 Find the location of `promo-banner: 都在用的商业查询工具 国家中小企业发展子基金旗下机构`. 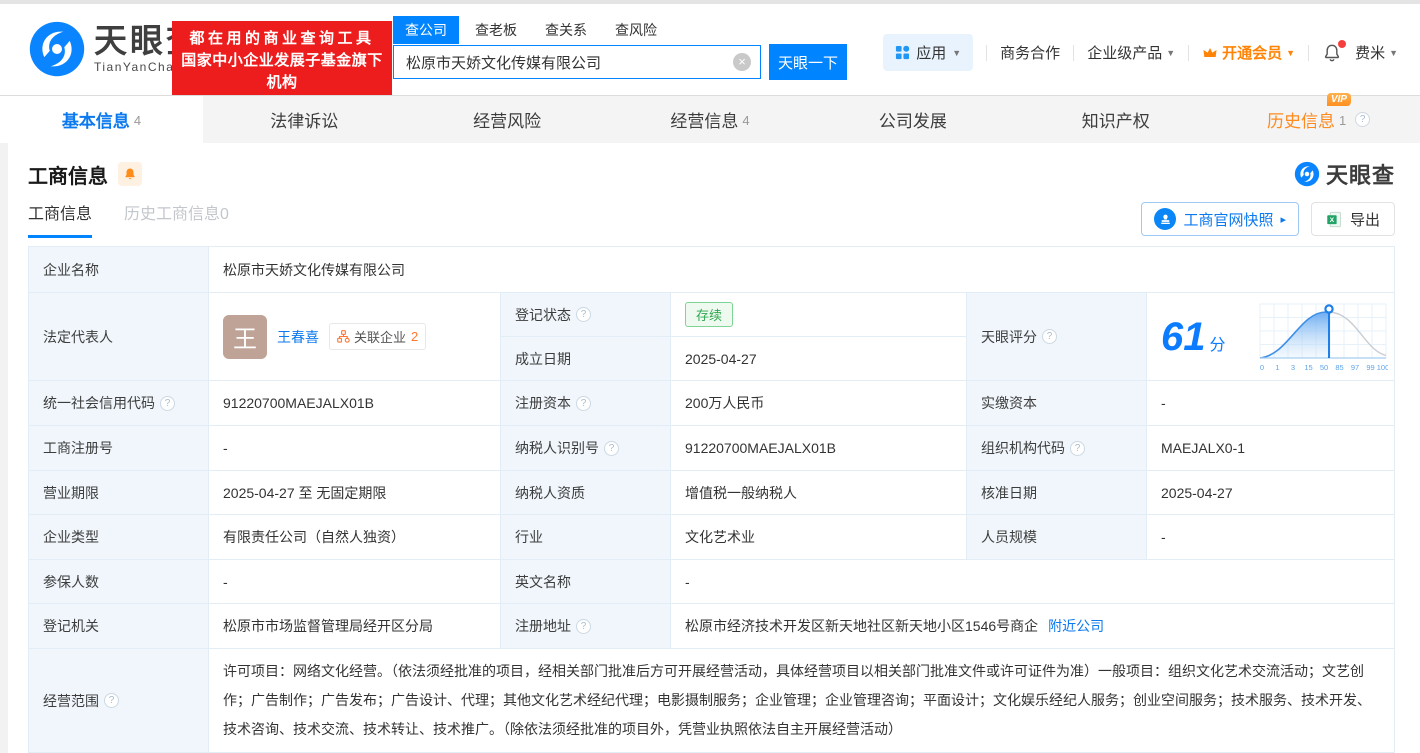

promo-banner: 都在用的商业查询工具 国家中小企业发展子基金旗下机构 is located at coordinates (282, 61).